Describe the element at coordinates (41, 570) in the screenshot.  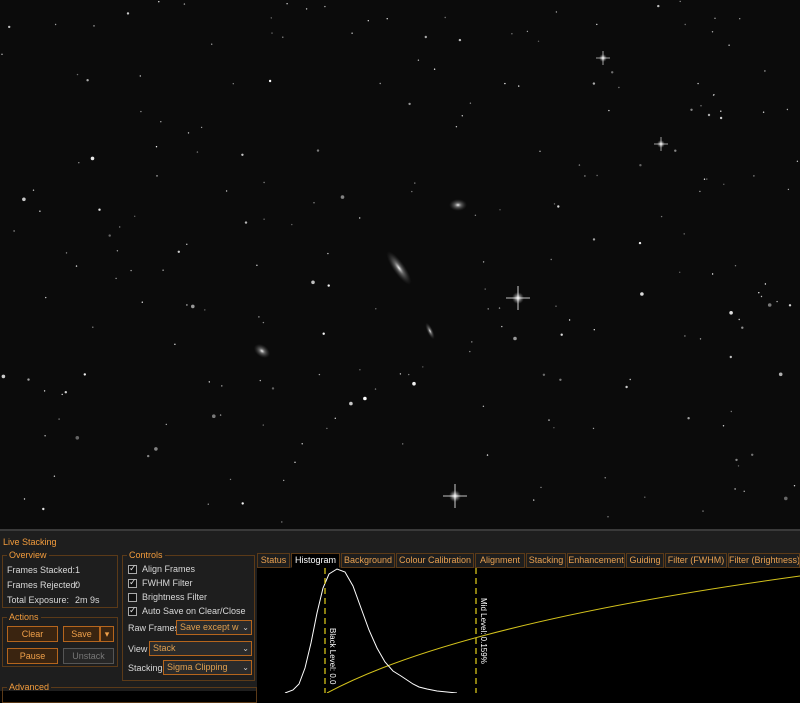
I see `frames-stacked-label: Frames Stacked:` at that location.